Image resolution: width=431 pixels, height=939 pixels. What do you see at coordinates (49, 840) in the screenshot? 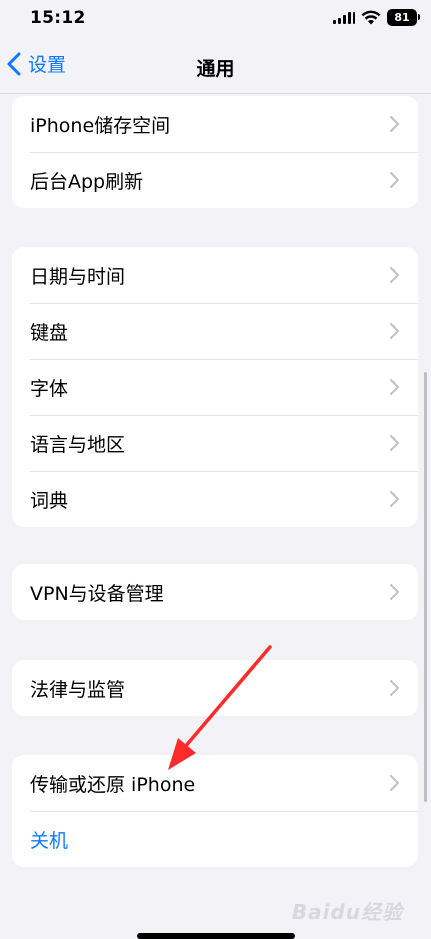
I see `shutdown-label: 关机` at bounding box center [49, 840].